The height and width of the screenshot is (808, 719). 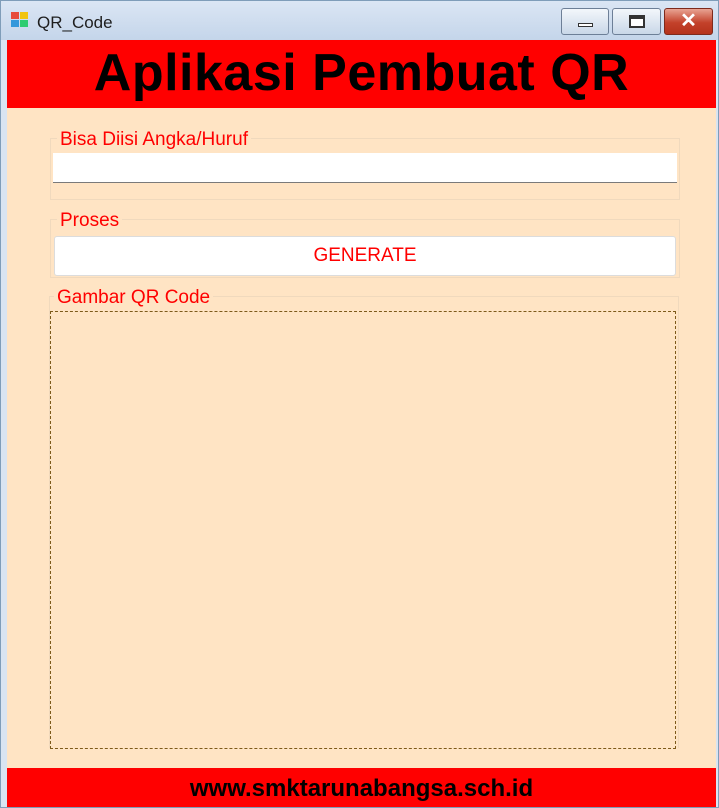 I want to click on close-icon: ✕, so click(x=688, y=21).